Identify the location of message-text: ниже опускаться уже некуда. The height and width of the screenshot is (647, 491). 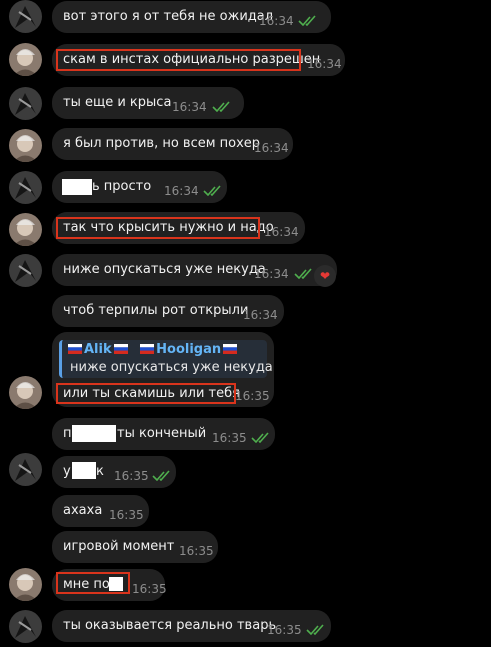
(164, 269).